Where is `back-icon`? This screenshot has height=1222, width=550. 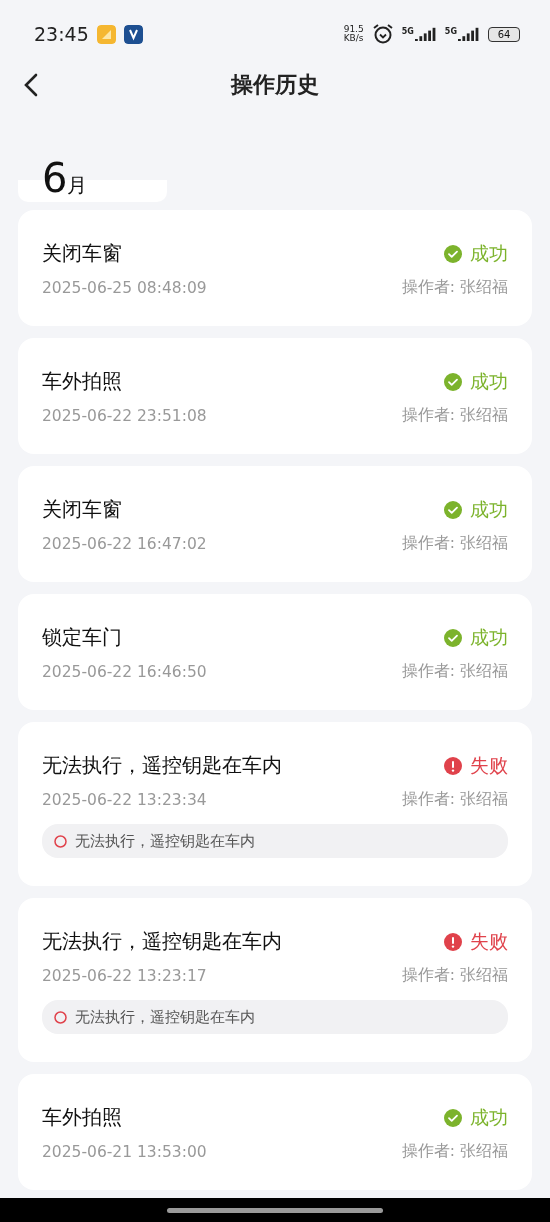
back-icon is located at coordinates (31, 85).